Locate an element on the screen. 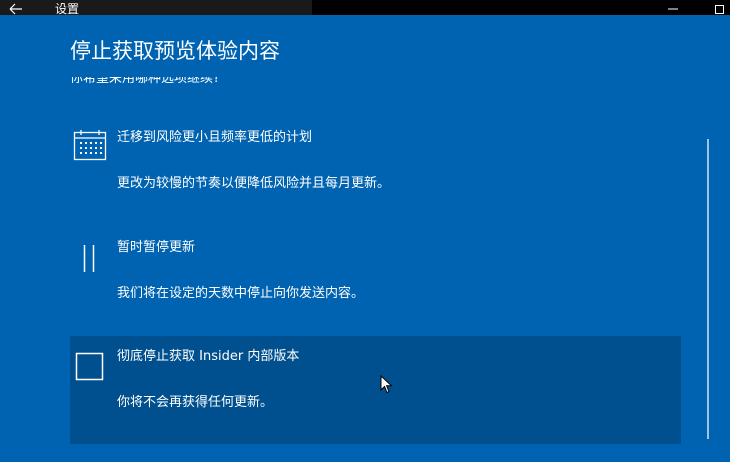 The width and height of the screenshot is (730, 462). option-description: 你将不会再获得任何更新。 is located at coordinates (195, 402).